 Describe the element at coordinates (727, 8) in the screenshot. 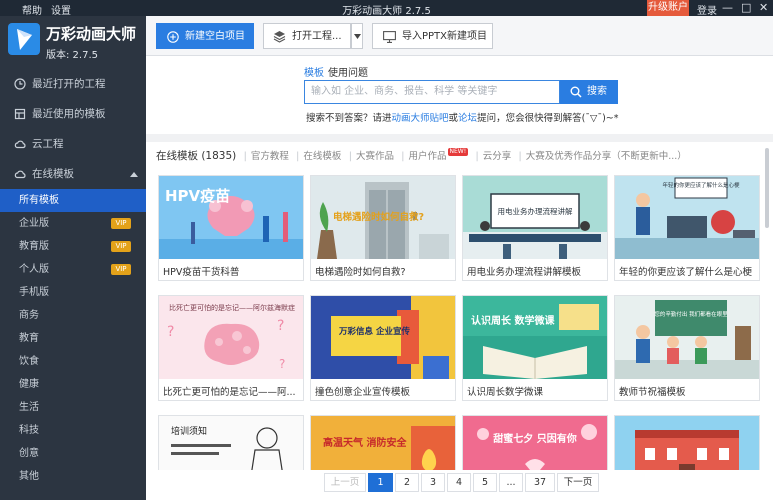

I see `minimize-icon: —` at that location.